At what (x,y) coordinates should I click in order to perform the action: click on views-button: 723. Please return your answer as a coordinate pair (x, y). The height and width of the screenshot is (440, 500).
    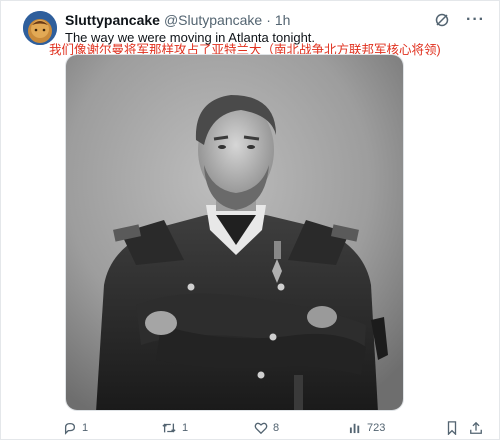
    Looking at the image, I should click on (367, 427).